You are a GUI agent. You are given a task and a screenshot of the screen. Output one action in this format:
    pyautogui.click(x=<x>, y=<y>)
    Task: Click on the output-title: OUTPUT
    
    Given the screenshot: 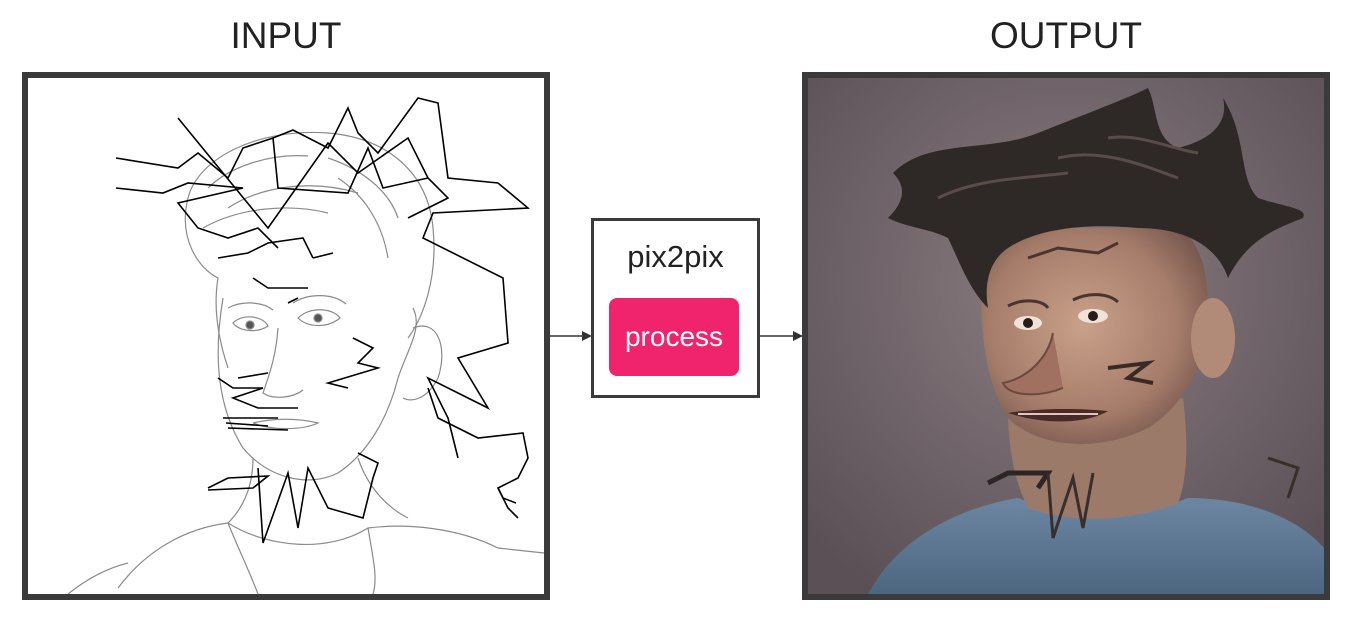 What is the action you would take?
    pyautogui.click(x=1066, y=35)
    